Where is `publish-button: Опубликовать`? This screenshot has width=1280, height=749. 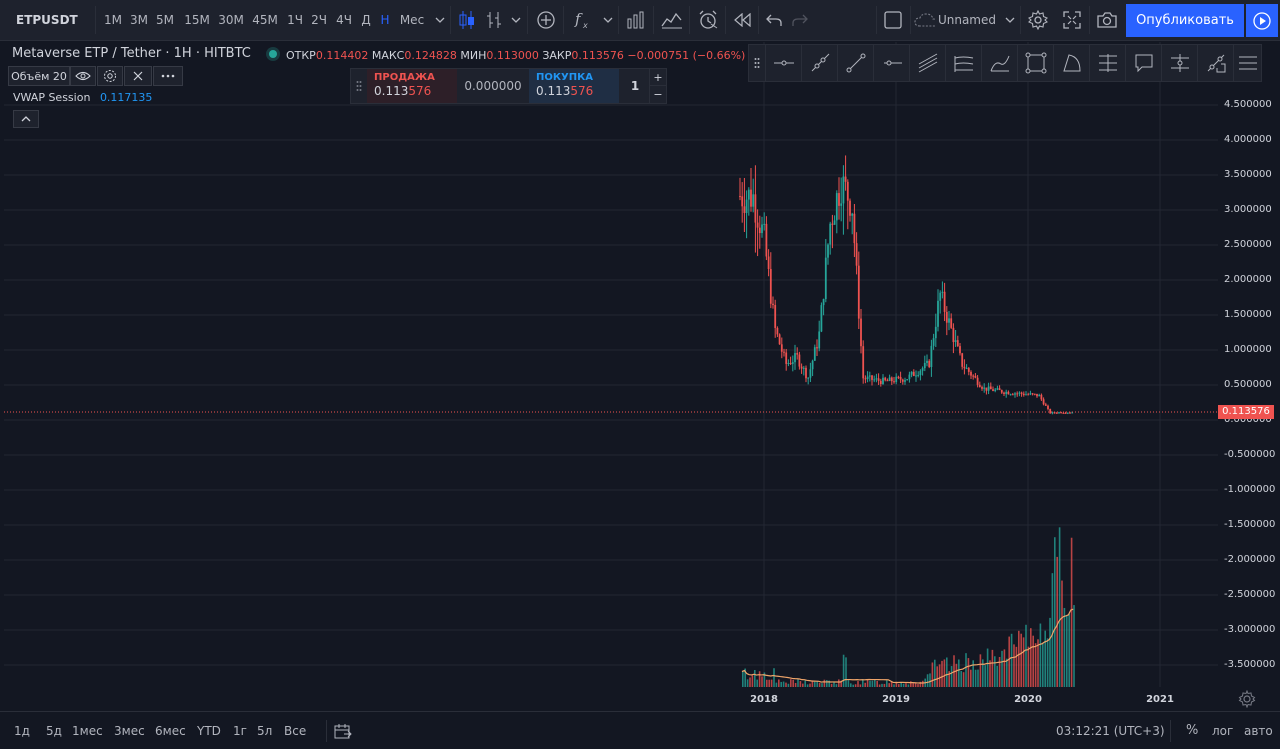
publish-button: Опубликовать is located at coordinates (1185, 20).